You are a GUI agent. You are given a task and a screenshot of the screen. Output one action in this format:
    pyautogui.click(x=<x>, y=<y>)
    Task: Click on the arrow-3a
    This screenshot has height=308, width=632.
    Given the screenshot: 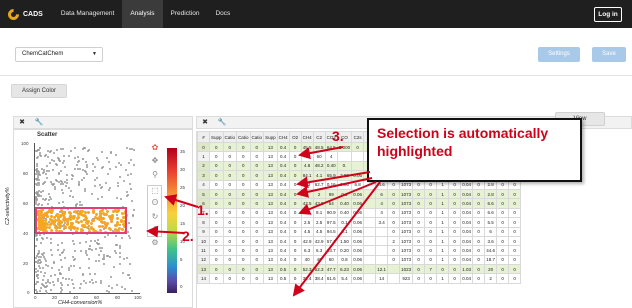 What is the action you would take?
    pyautogui.click(x=321, y=153)
    